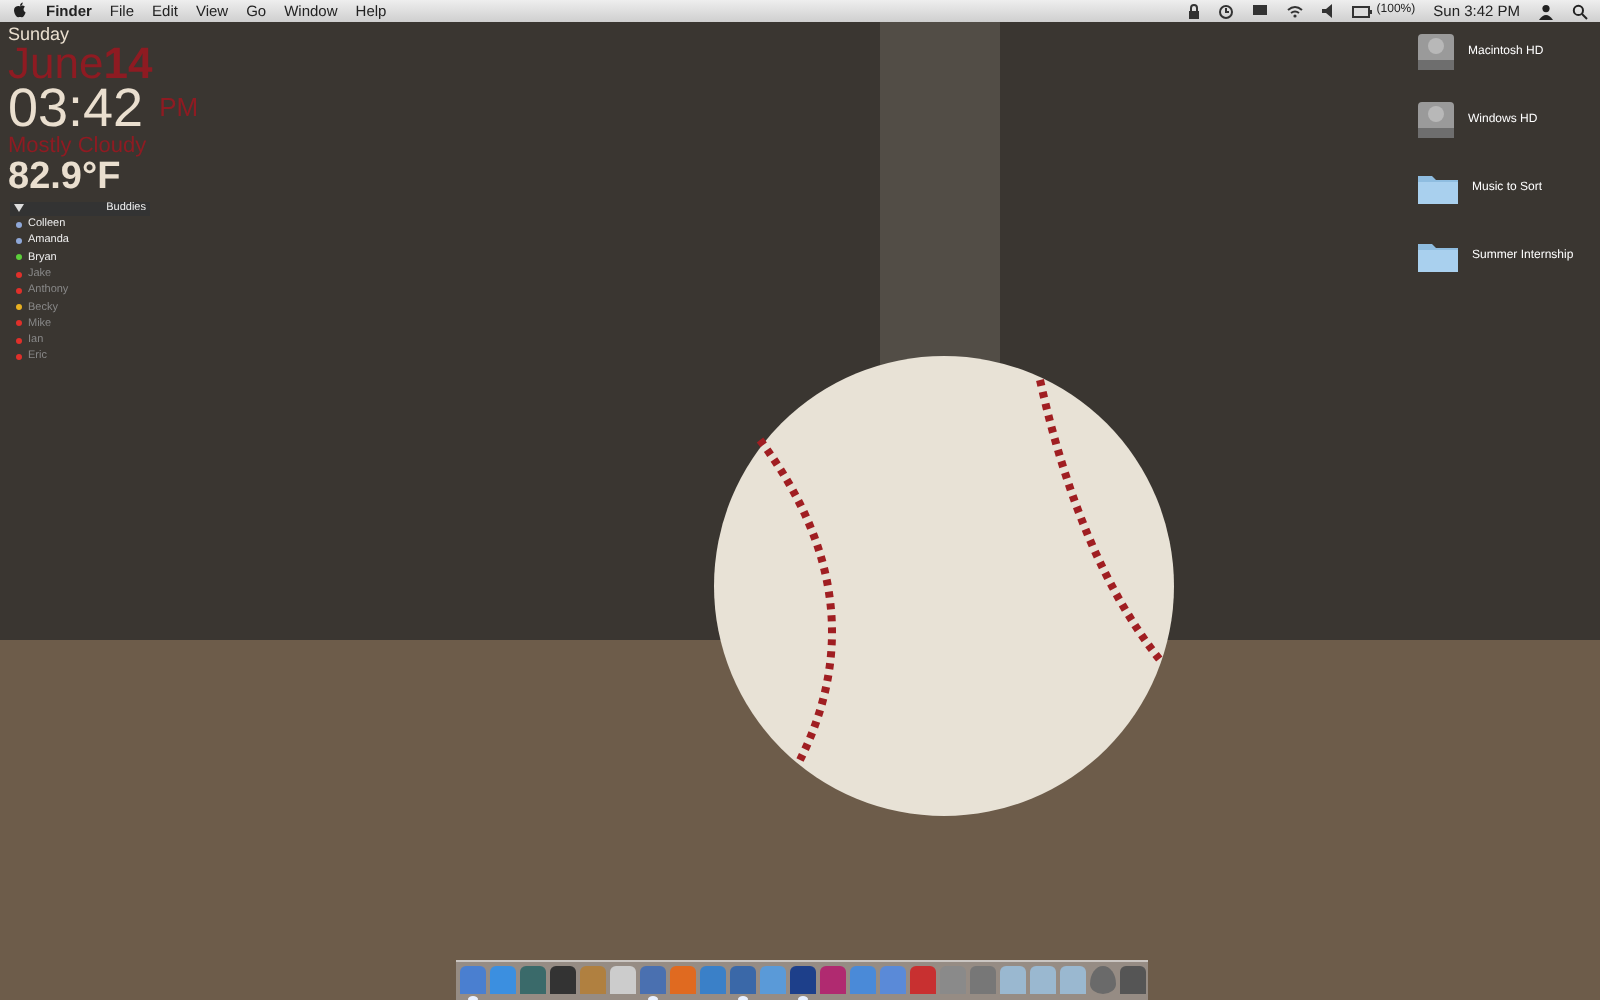 This screenshot has width=1600, height=1000. What do you see at coordinates (1546, 11) in the screenshot?
I see `user-icon` at bounding box center [1546, 11].